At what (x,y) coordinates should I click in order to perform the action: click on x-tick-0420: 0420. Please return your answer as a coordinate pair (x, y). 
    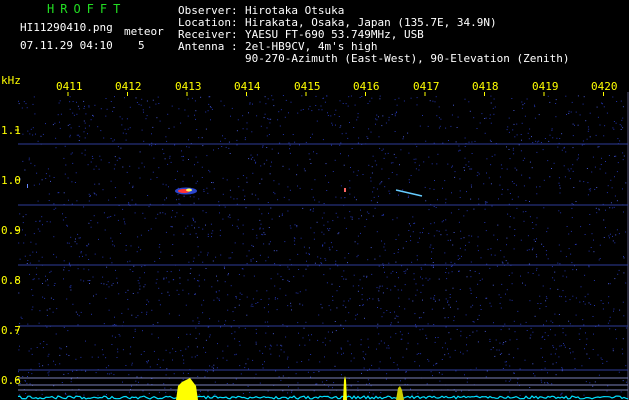
    Looking at the image, I should click on (604, 86).